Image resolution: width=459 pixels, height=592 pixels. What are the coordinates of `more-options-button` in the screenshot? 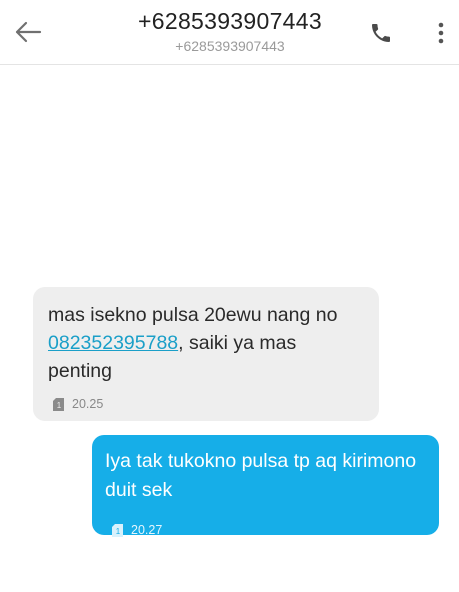 It's located at (441, 33).